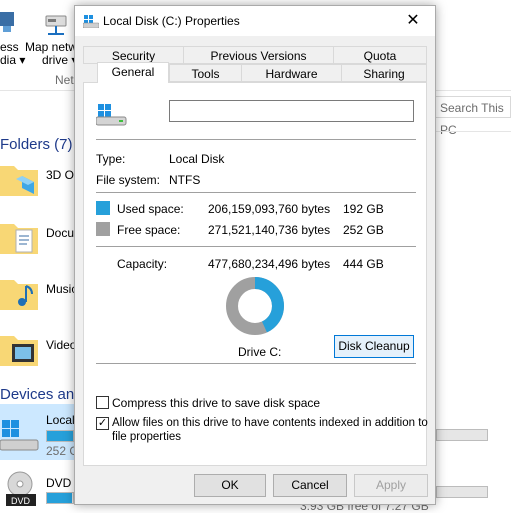 Image resolution: width=511 pixels, height=513 pixels. Describe the element at coordinates (60, 233) in the screenshot. I see `folder-label-documents: Docu` at that location.